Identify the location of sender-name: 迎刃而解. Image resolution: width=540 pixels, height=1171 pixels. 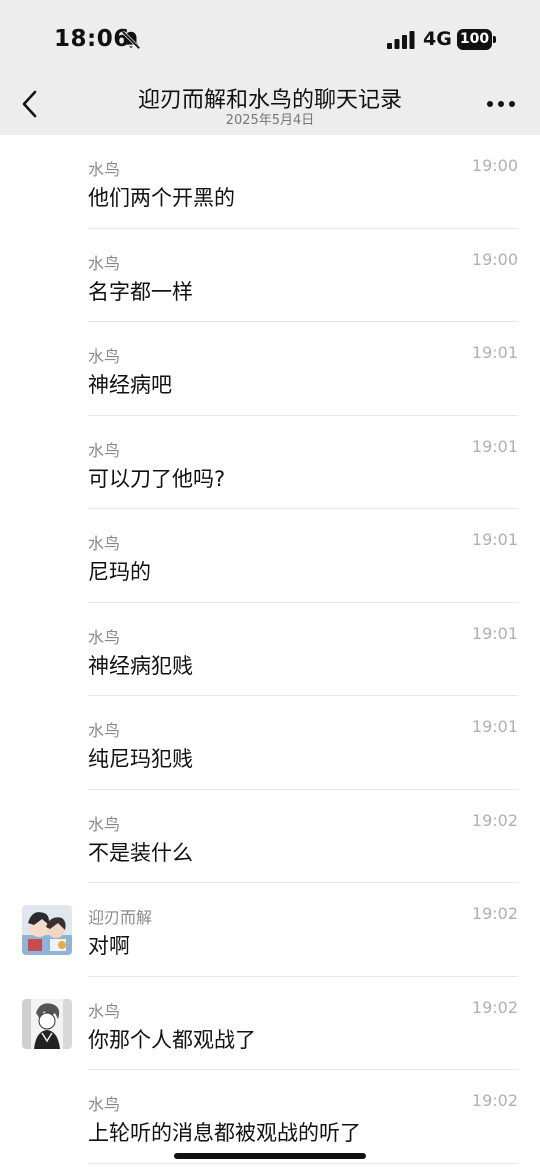
(120, 917).